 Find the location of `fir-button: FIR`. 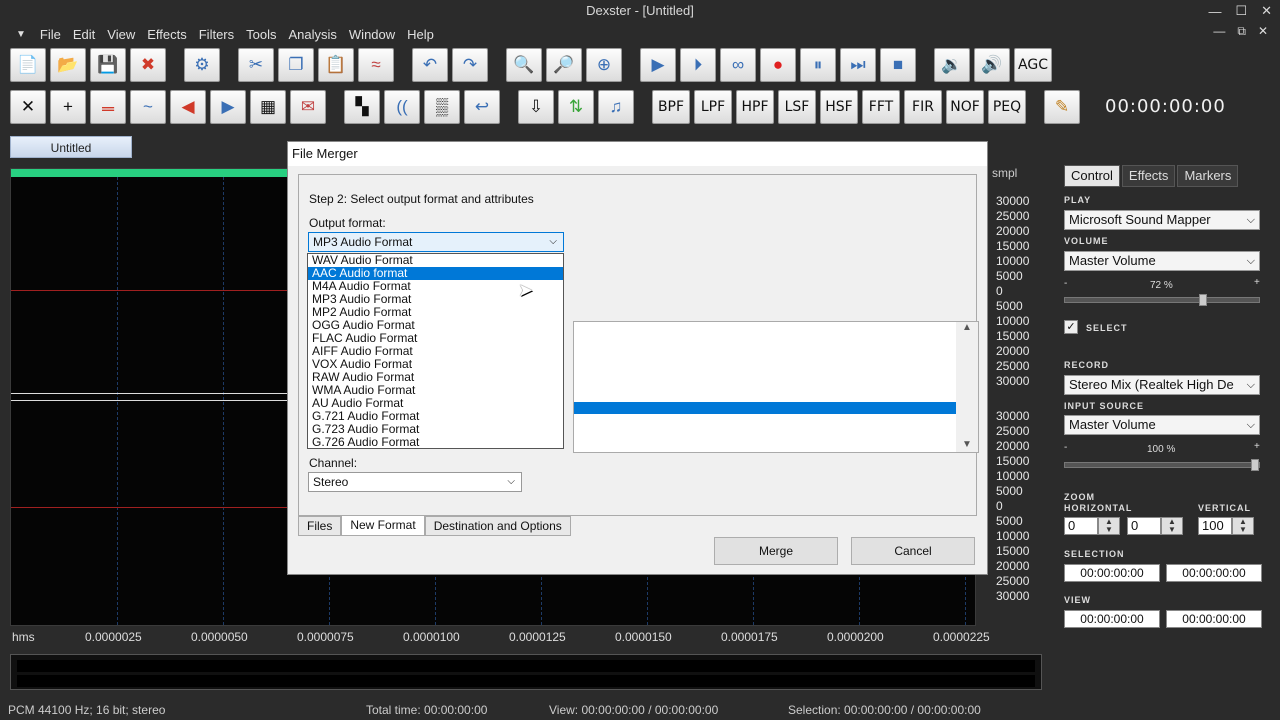

fir-button: FIR is located at coordinates (923, 107).